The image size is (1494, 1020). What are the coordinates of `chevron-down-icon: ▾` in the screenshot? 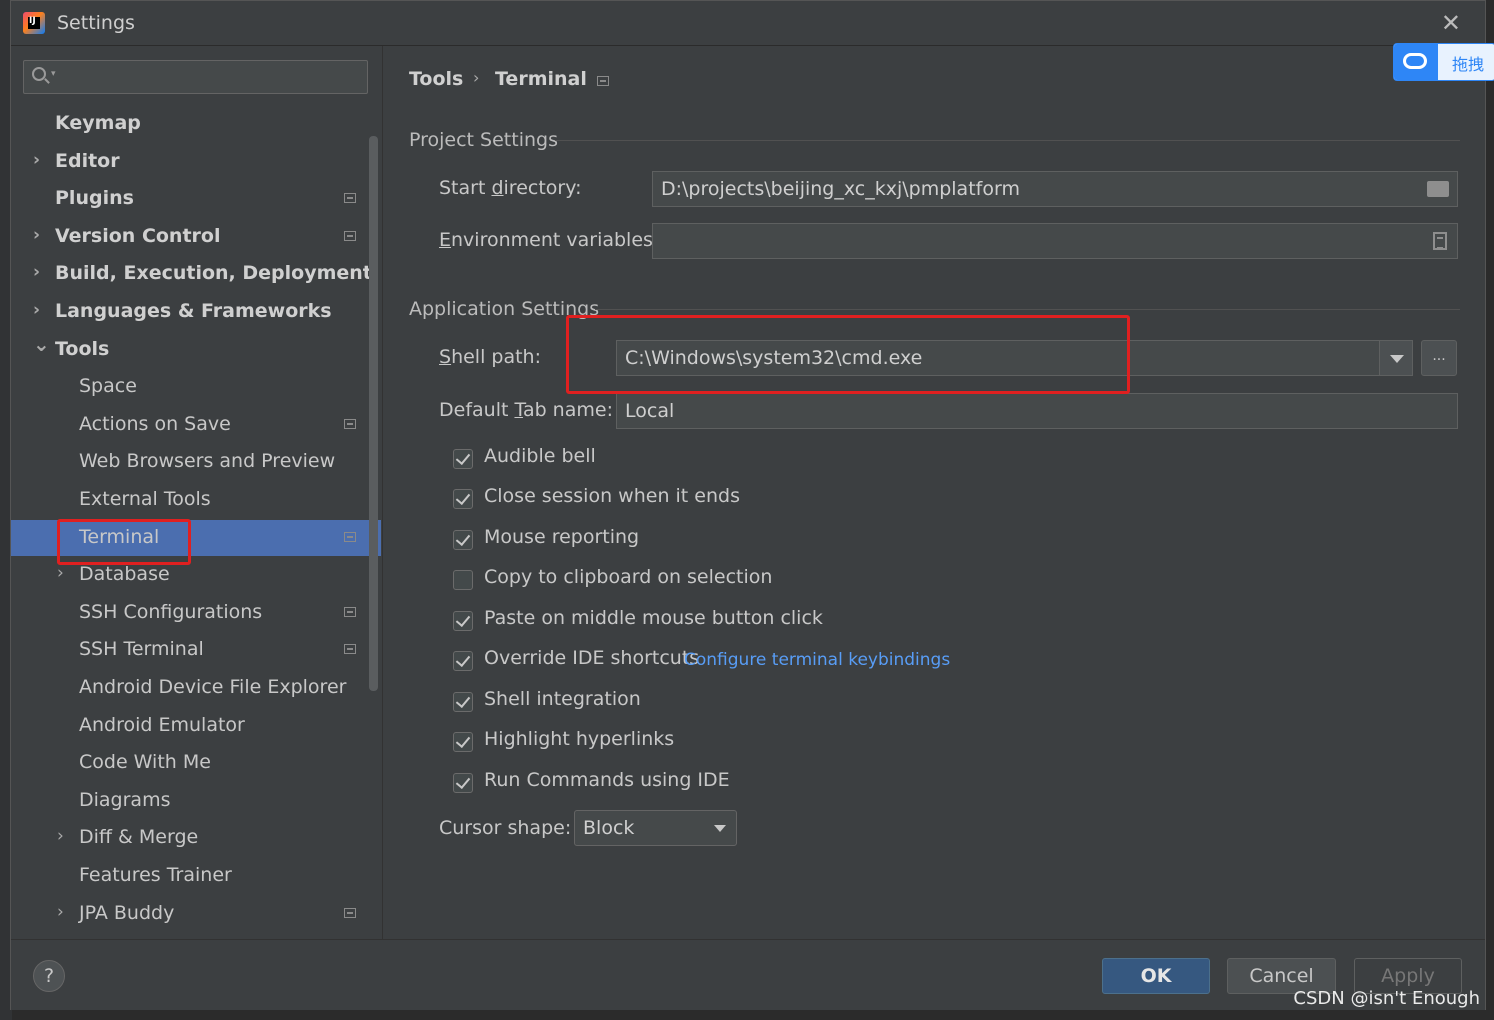 It's located at (53, 74).